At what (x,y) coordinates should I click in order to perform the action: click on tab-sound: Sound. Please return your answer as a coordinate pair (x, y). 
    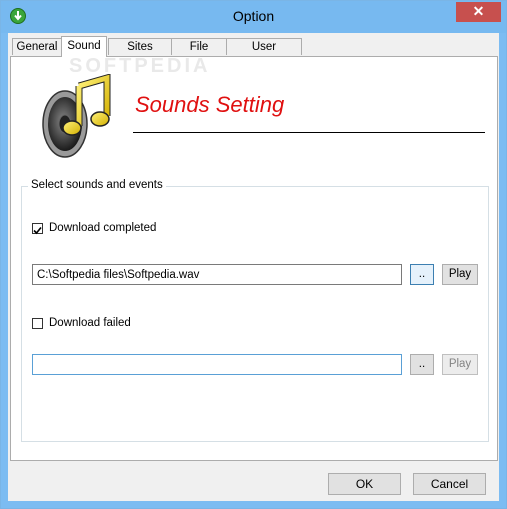
    Looking at the image, I should click on (84, 46).